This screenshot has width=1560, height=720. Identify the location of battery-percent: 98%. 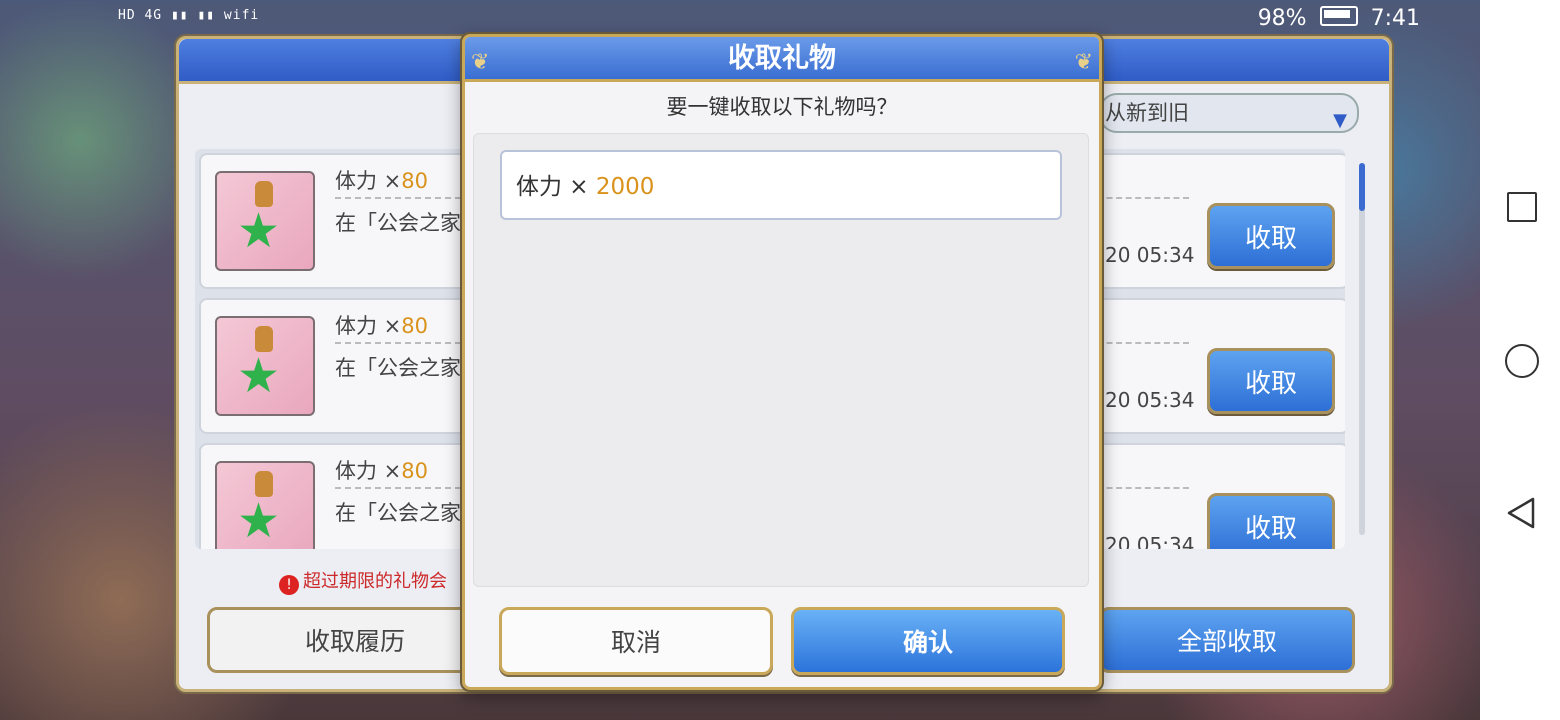
(1282, 18).